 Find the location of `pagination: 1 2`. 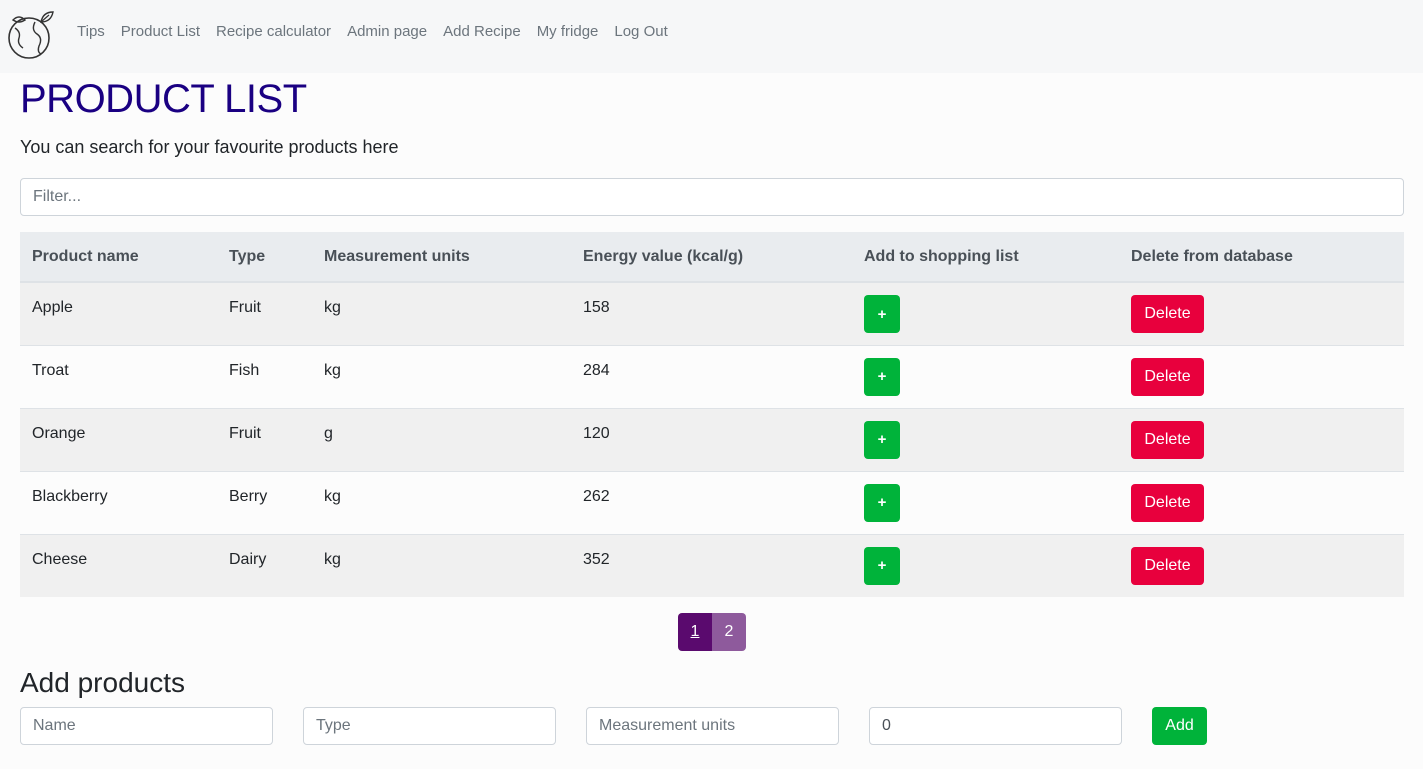

pagination: 1 2 is located at coordinates (712, 632).